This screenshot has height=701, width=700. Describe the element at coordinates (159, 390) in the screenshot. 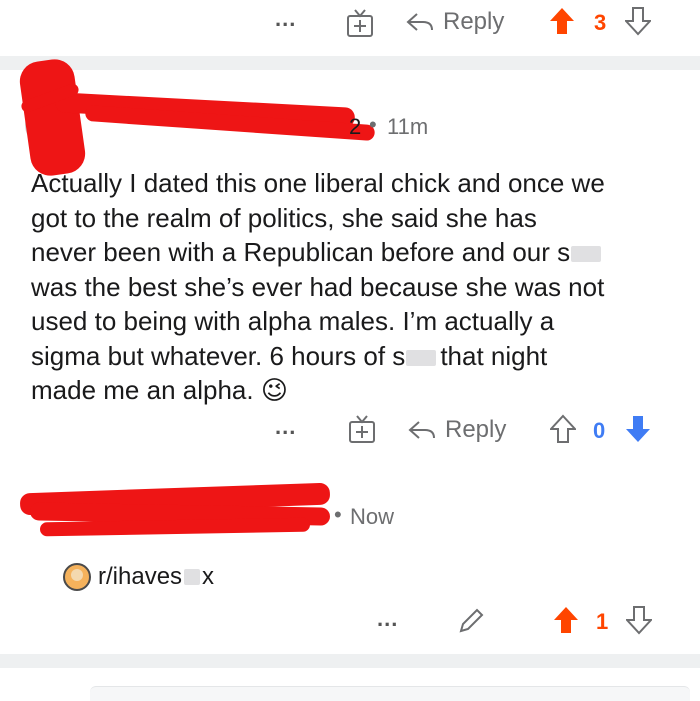

I see `comment-line: made me an alpha. 😉` at that location.